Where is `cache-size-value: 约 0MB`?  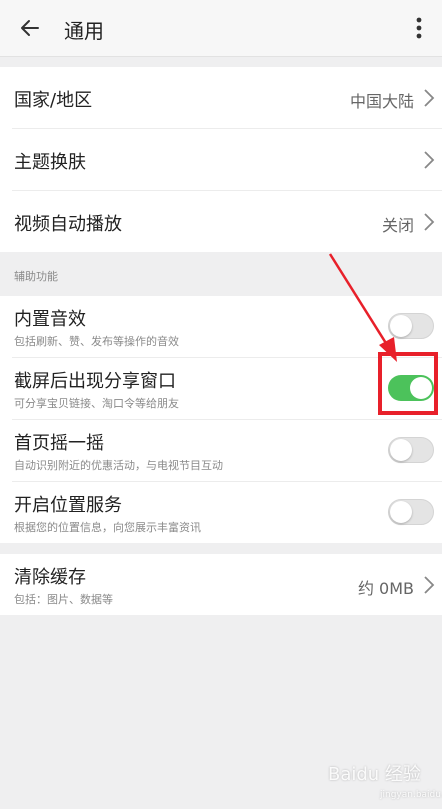
cache-size-value: 约 0MB is located at coordinates (385, 588).